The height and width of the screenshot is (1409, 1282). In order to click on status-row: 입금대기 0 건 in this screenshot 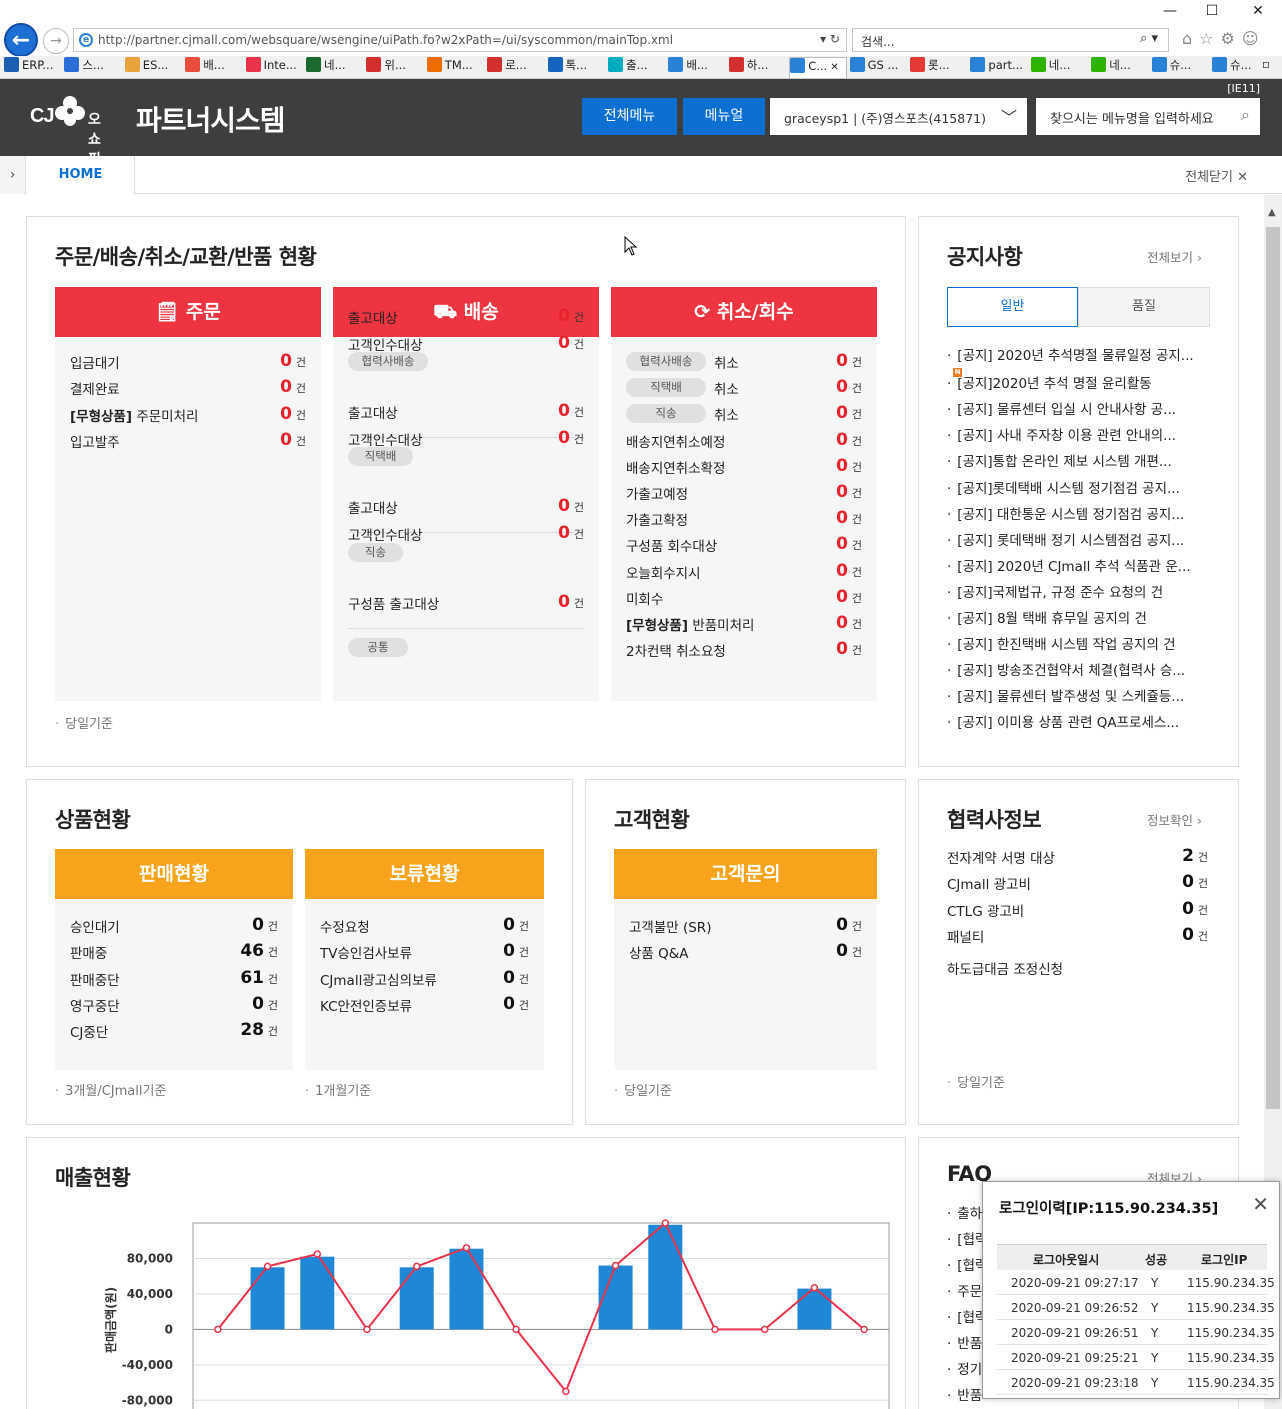, I will do `click(188, 361)`.